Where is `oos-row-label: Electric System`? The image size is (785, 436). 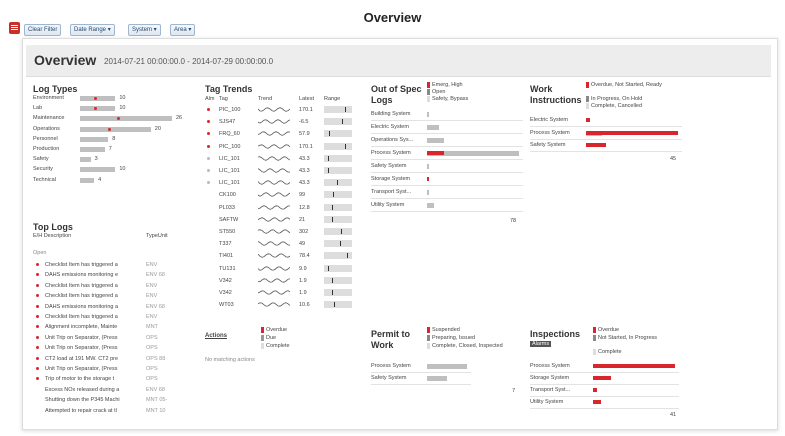 oos-row-label: Electric System is located at coordinates (390, 127).